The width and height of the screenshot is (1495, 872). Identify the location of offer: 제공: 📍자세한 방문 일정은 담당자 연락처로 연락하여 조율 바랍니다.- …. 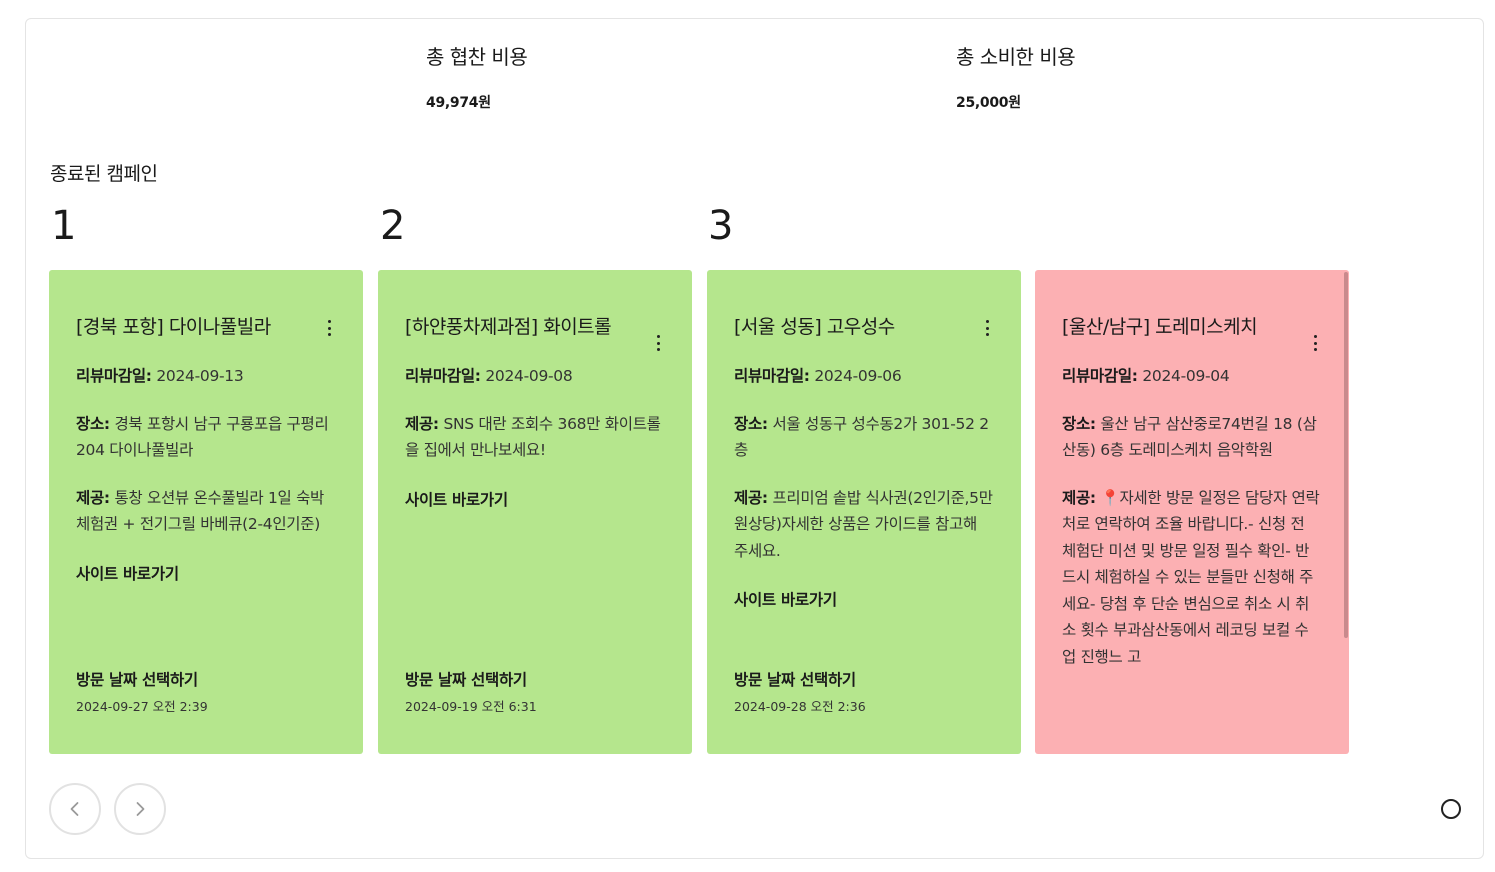
(1191, 577).